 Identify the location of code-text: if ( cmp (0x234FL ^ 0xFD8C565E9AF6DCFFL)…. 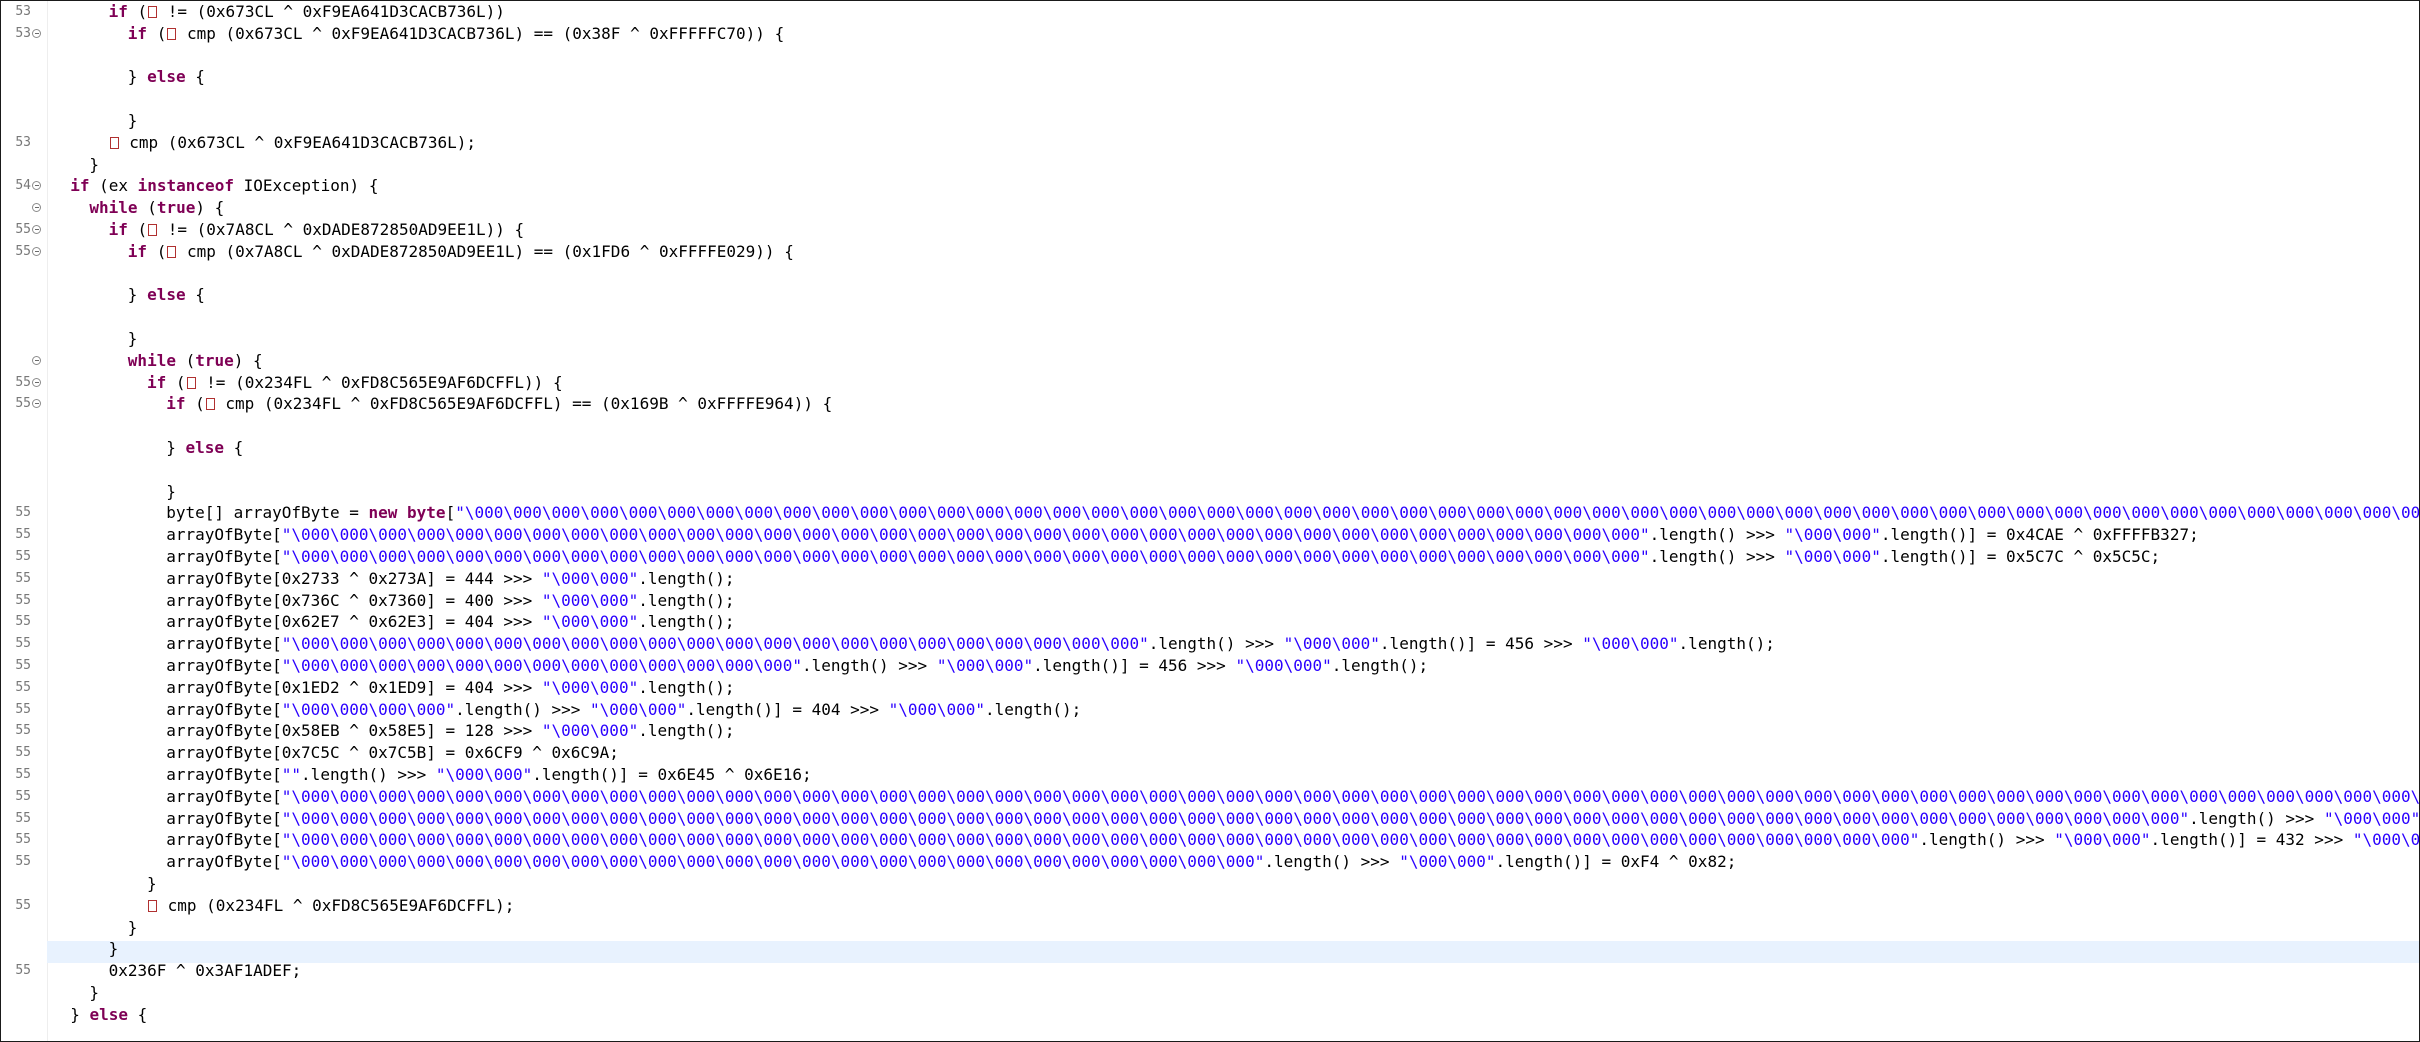
(499, 404).